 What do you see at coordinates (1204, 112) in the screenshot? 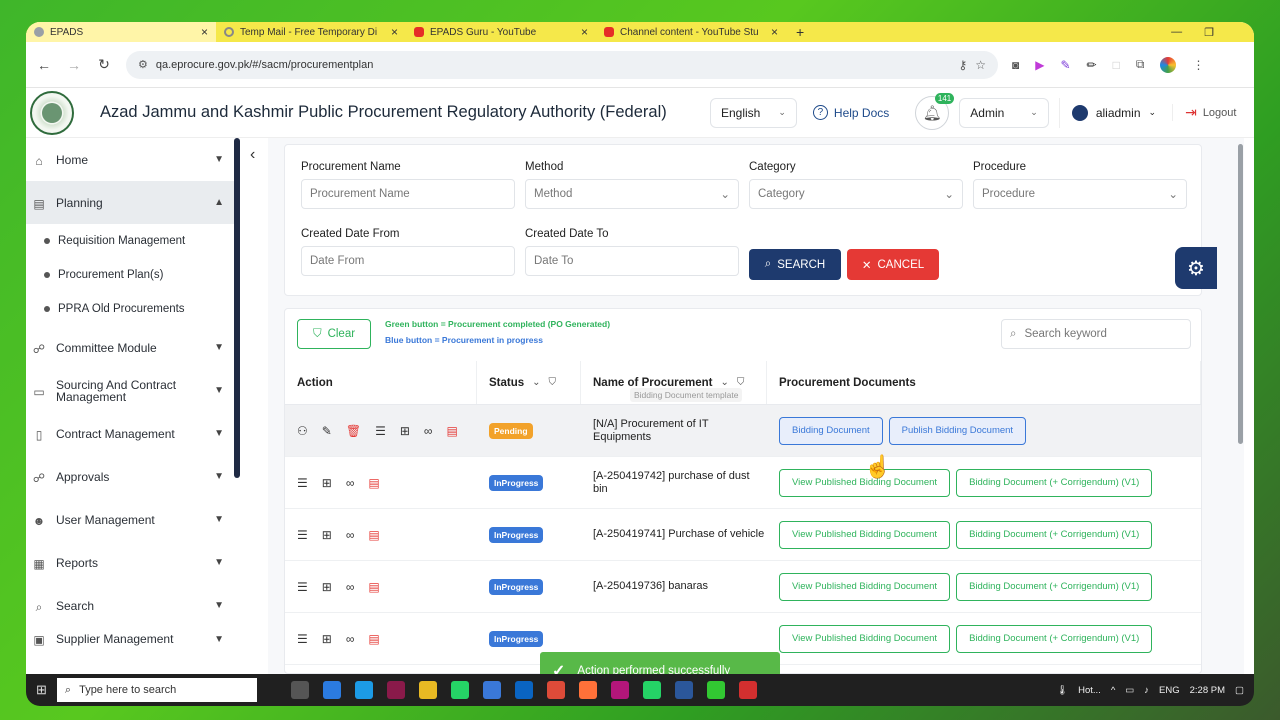
I see `logout-button: ⇥ Logout` at bounding box center [1204, 112].